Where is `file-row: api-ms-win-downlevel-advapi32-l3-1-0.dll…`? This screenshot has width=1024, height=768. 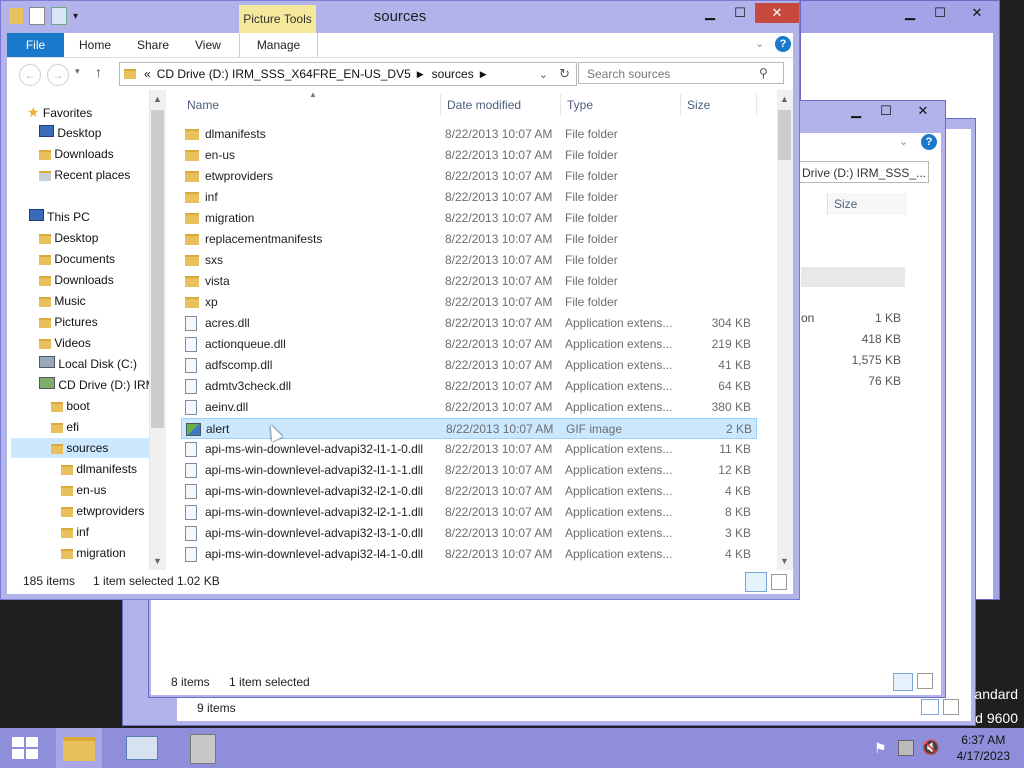
file-row: api-ms-win-downlevel-advapi32-l3-1-0.dll… is located at coordinates (469, 533).